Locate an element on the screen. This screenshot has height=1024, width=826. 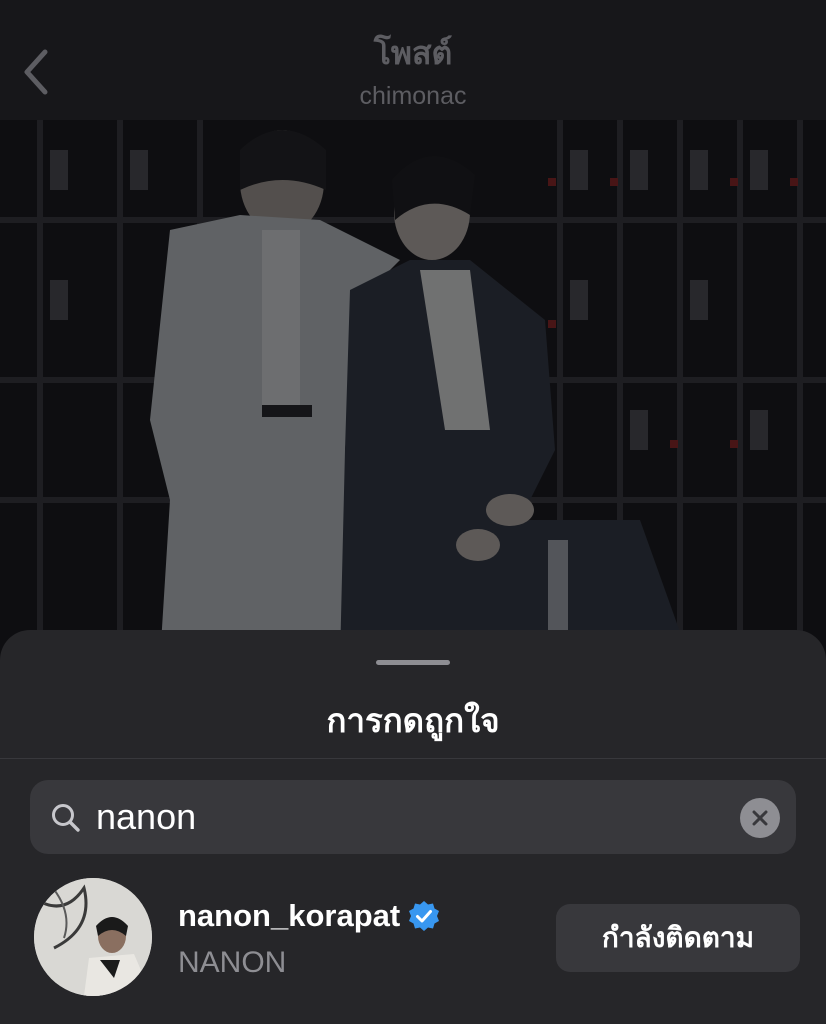
username-line: nanon_korapat is located at coordinates (309, 916).